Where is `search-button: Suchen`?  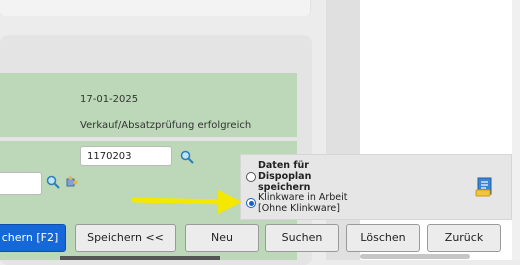 search-button: Suchen is located at coordinates (302, 238).